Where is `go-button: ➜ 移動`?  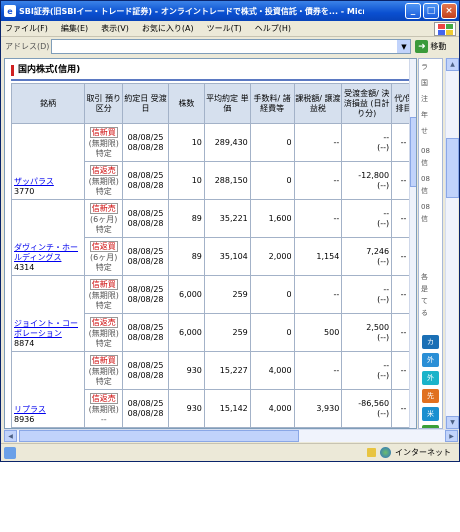
go-button: ➜ 移動 is located at coordinates (430, 46).